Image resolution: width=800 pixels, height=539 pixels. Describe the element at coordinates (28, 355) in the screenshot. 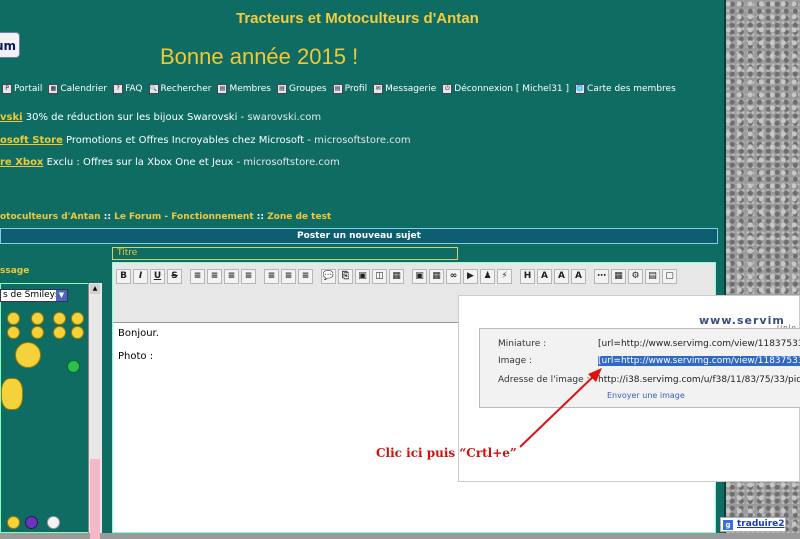

I see `big-smiley-icon` at that location.